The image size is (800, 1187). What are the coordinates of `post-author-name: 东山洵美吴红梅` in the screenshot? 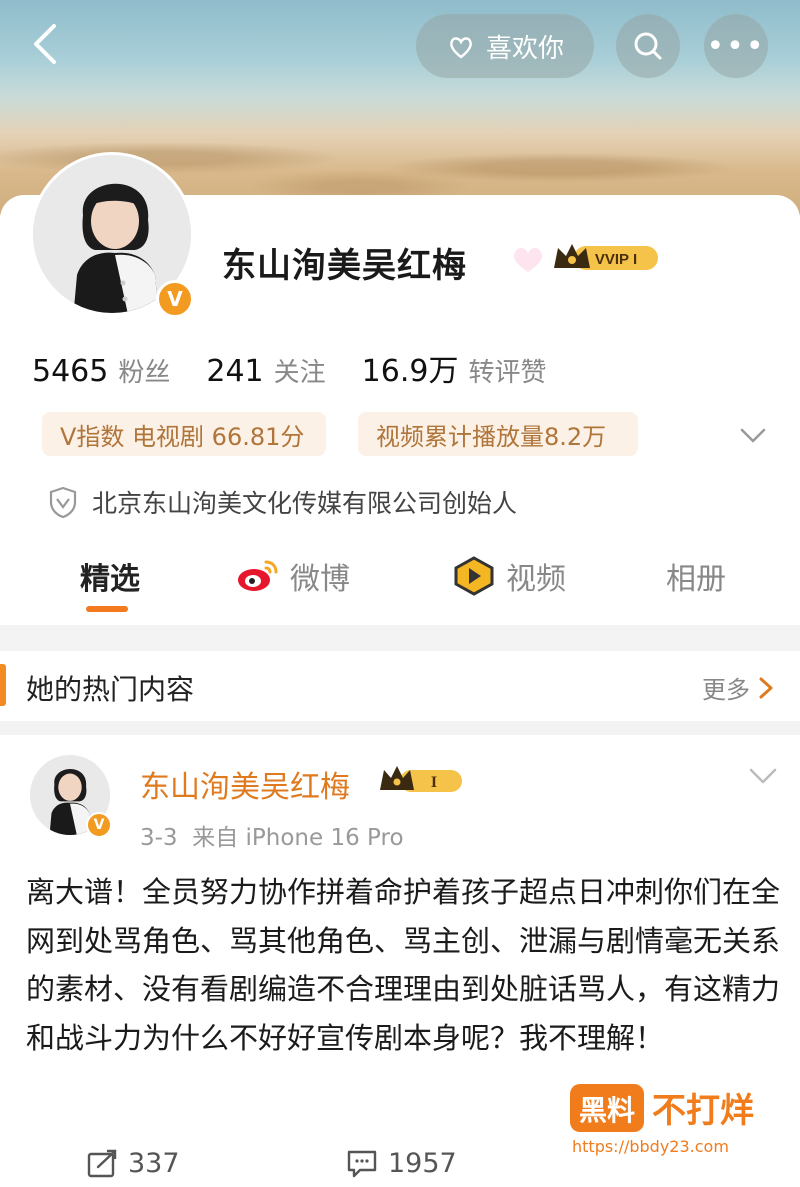 It's located at (245, 784).